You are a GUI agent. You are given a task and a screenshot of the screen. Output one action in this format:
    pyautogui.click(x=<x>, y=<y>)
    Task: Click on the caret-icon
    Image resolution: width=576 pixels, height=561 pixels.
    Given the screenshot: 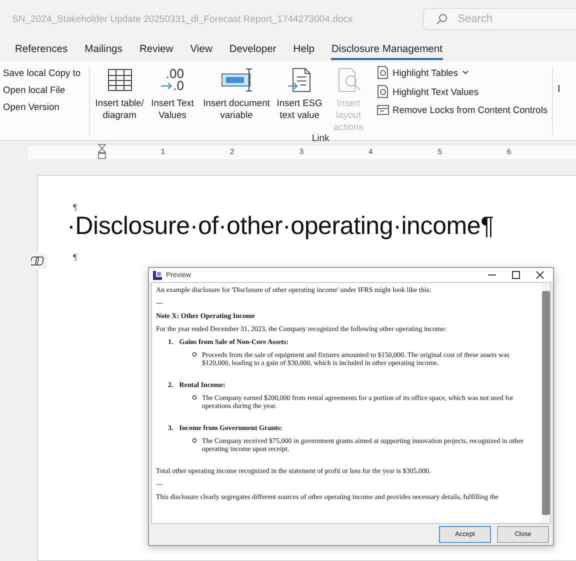 What is the action you would take?
    pyautogui.click(x=465, y=72)
    